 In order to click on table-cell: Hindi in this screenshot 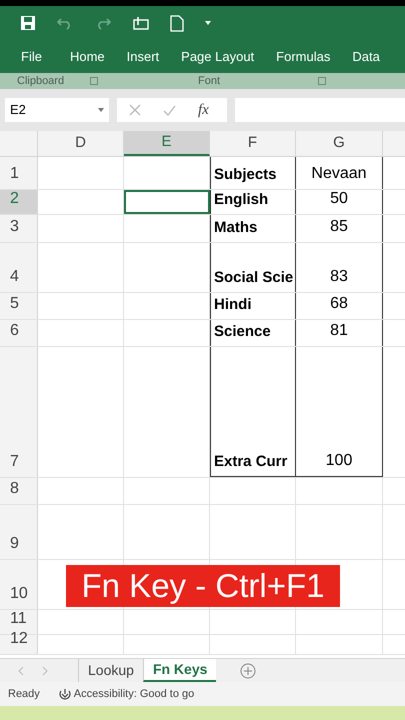, I will do `click(253, 306)`.